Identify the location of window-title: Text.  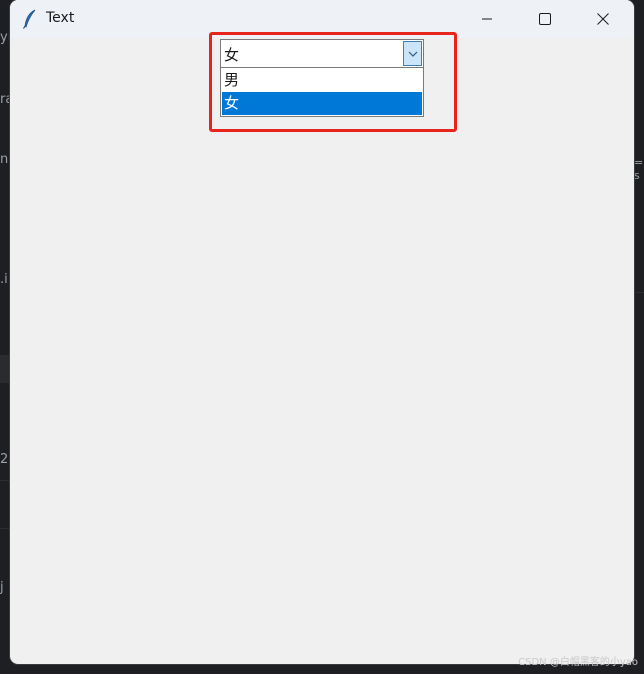
(60, 18).